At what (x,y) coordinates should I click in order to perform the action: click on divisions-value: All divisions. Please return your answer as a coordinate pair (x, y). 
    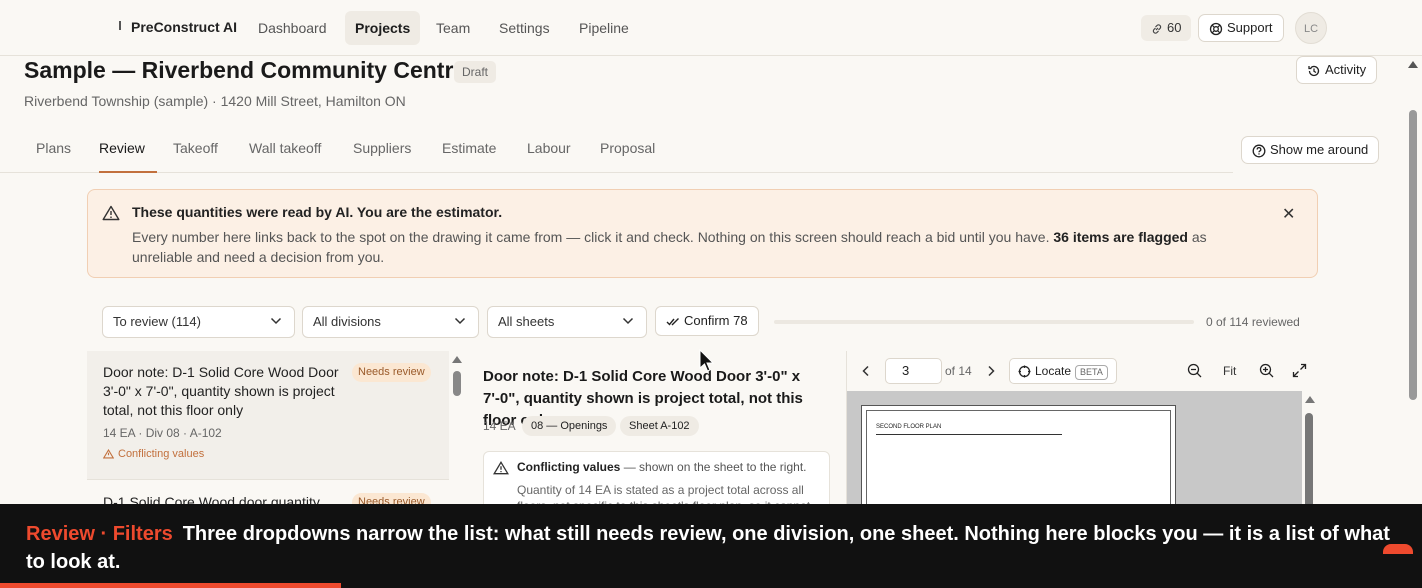
    Looking at the image, I should click on (347, 321).